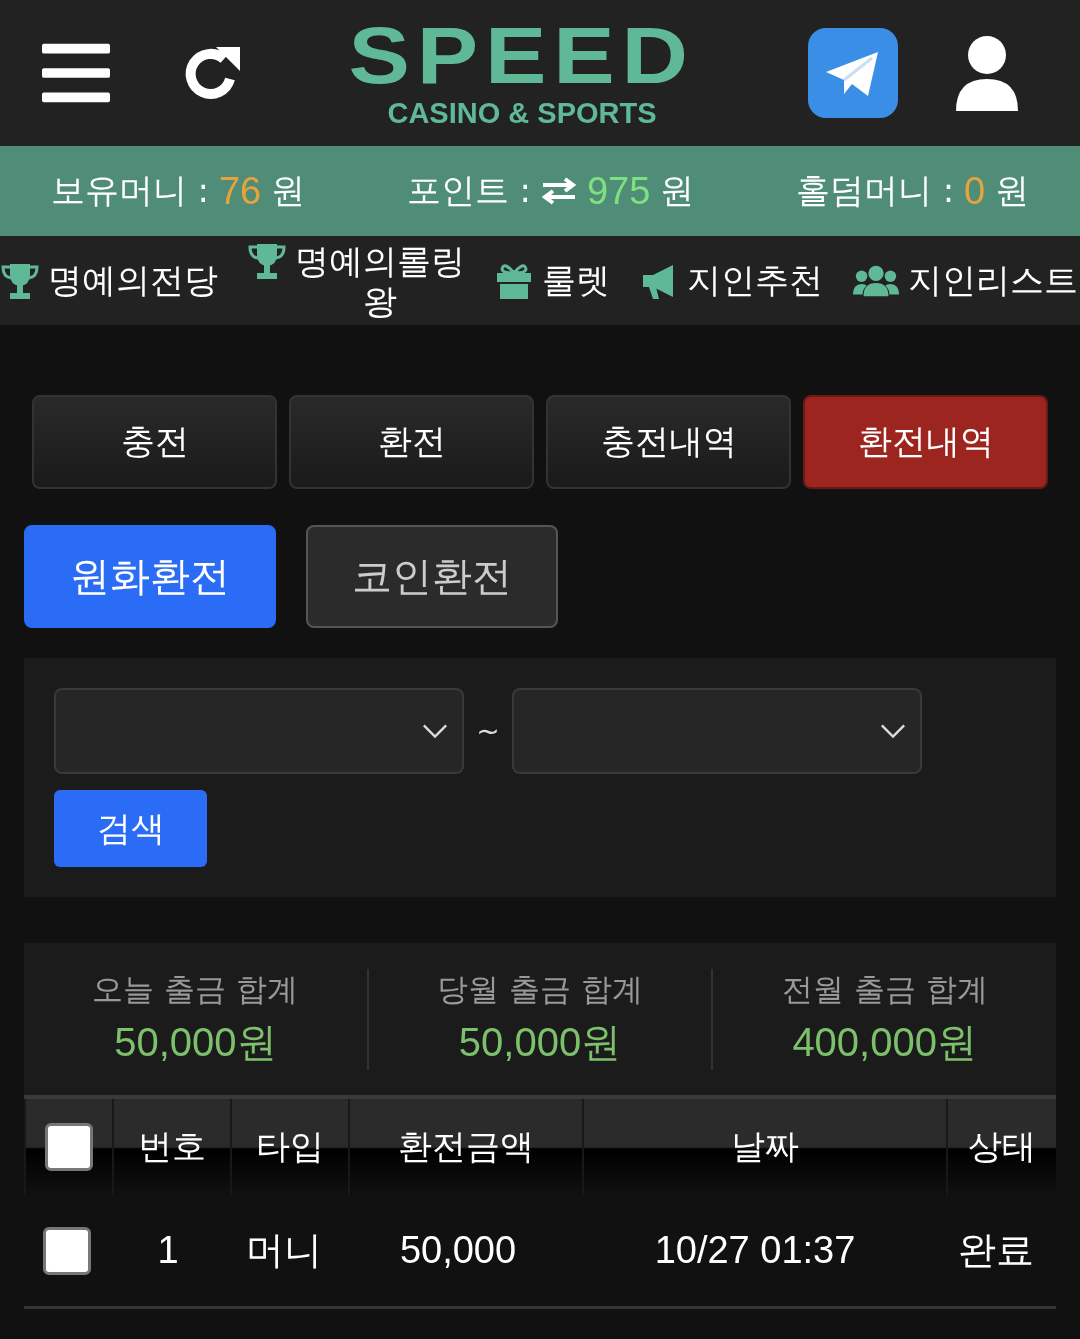 Image resolution: width=1080 pixels, height=1339 pixels. Describe the element at coordinates (468, 190) in the screenshot. I see `balance-label: 포인트 :` at that location.